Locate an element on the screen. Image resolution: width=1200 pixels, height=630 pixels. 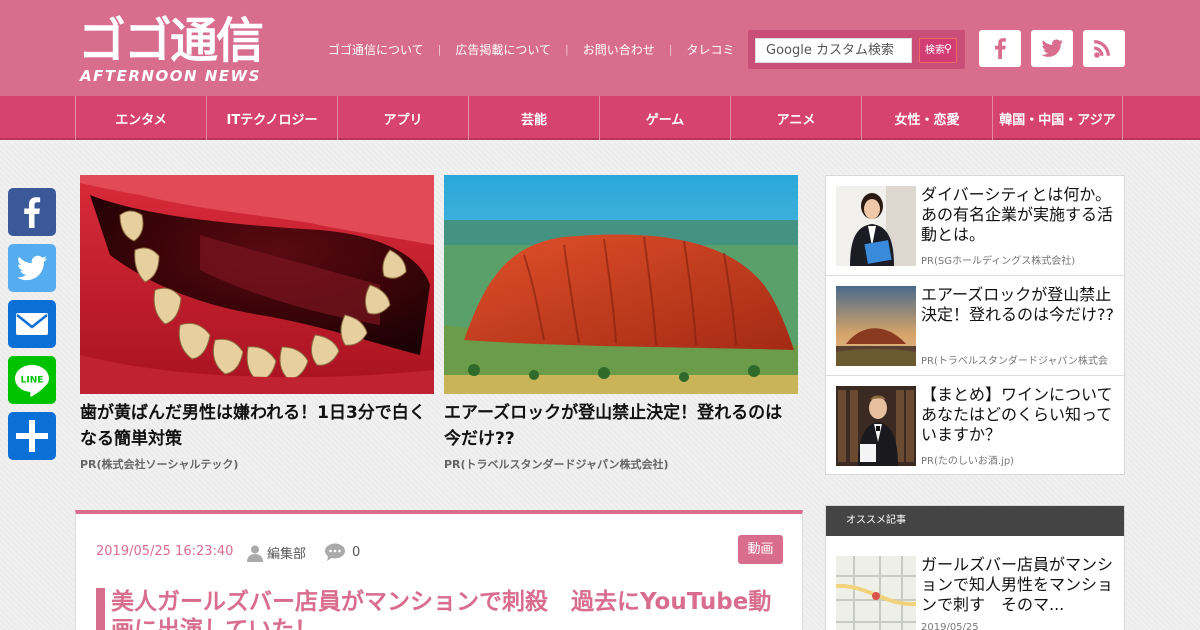
top-nav: ゴゴ通信について | 広告掲載について | お問い合わせ | タレコミ is located at coordinates (531, 49).